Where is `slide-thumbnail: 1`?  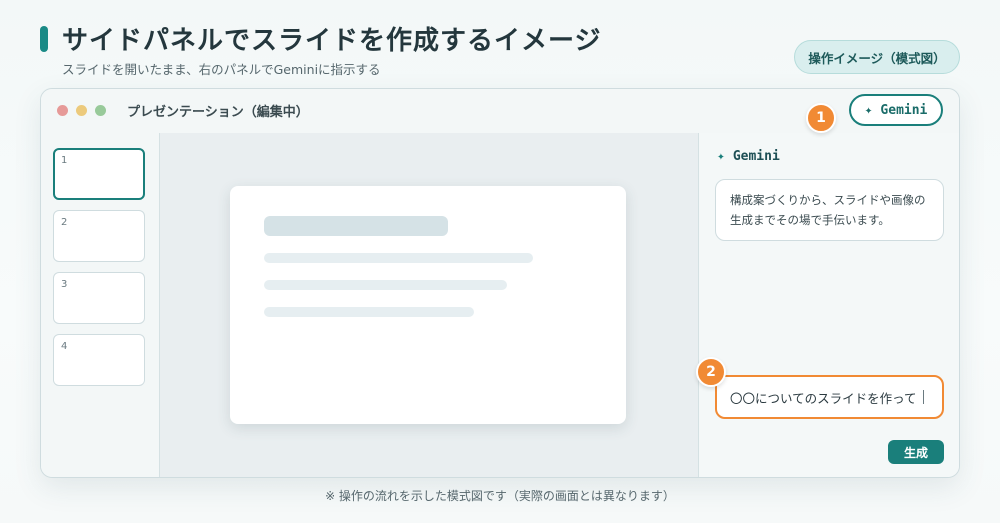
slide-thumbnail: 1 is located at coordinates (99, 174).